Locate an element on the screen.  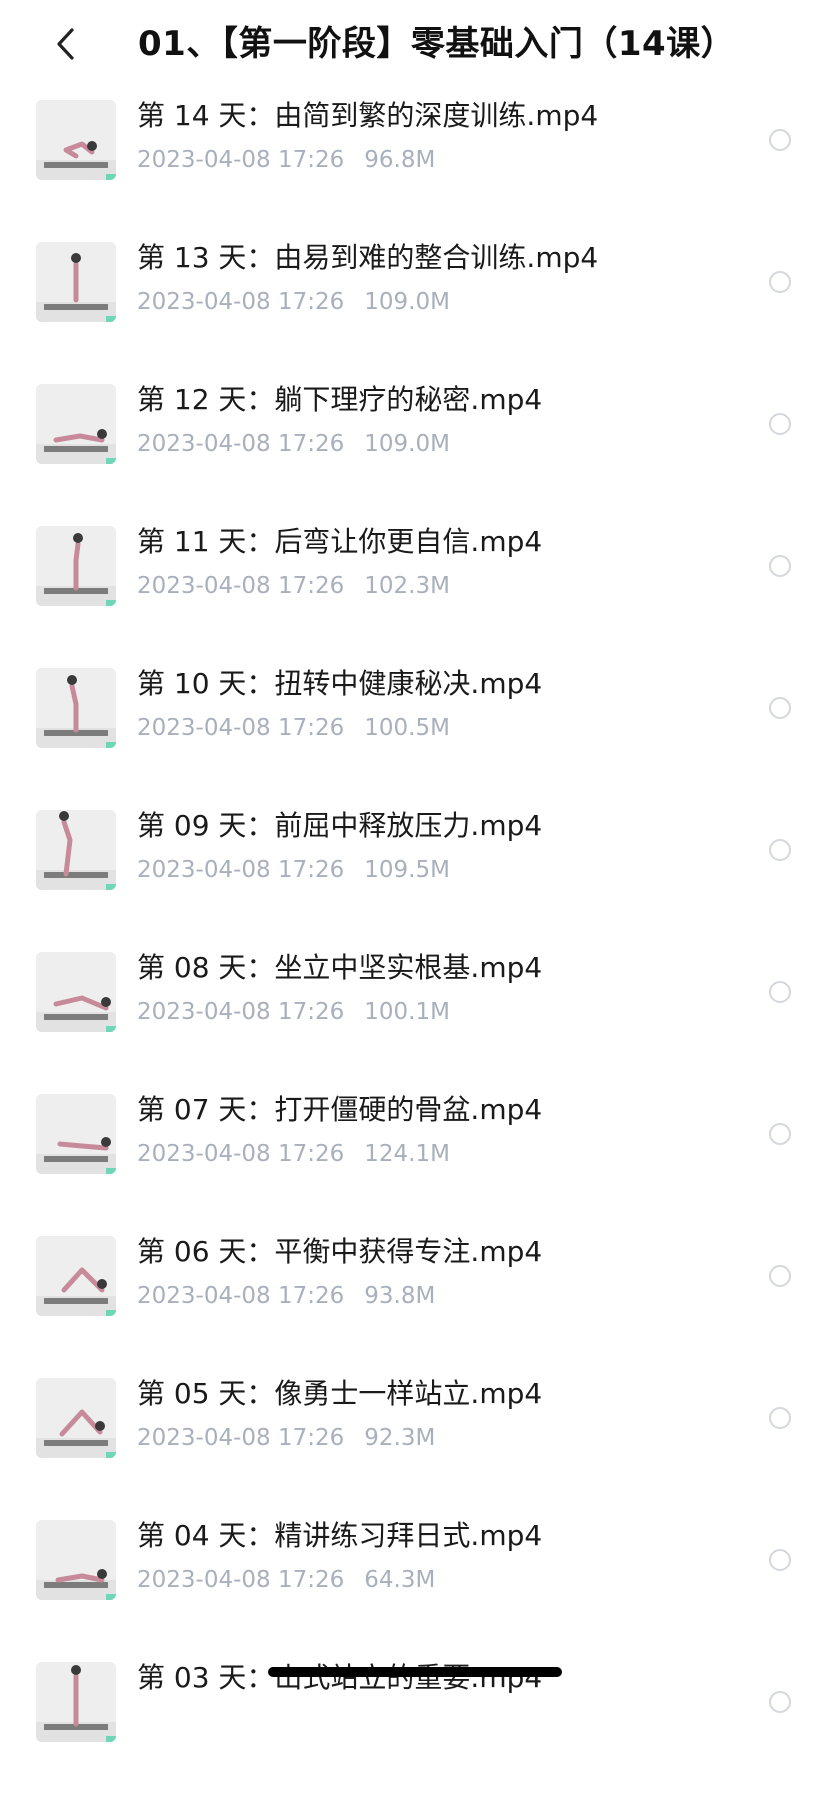
file-size: 93.8M is located at coordinates (400, 1296).